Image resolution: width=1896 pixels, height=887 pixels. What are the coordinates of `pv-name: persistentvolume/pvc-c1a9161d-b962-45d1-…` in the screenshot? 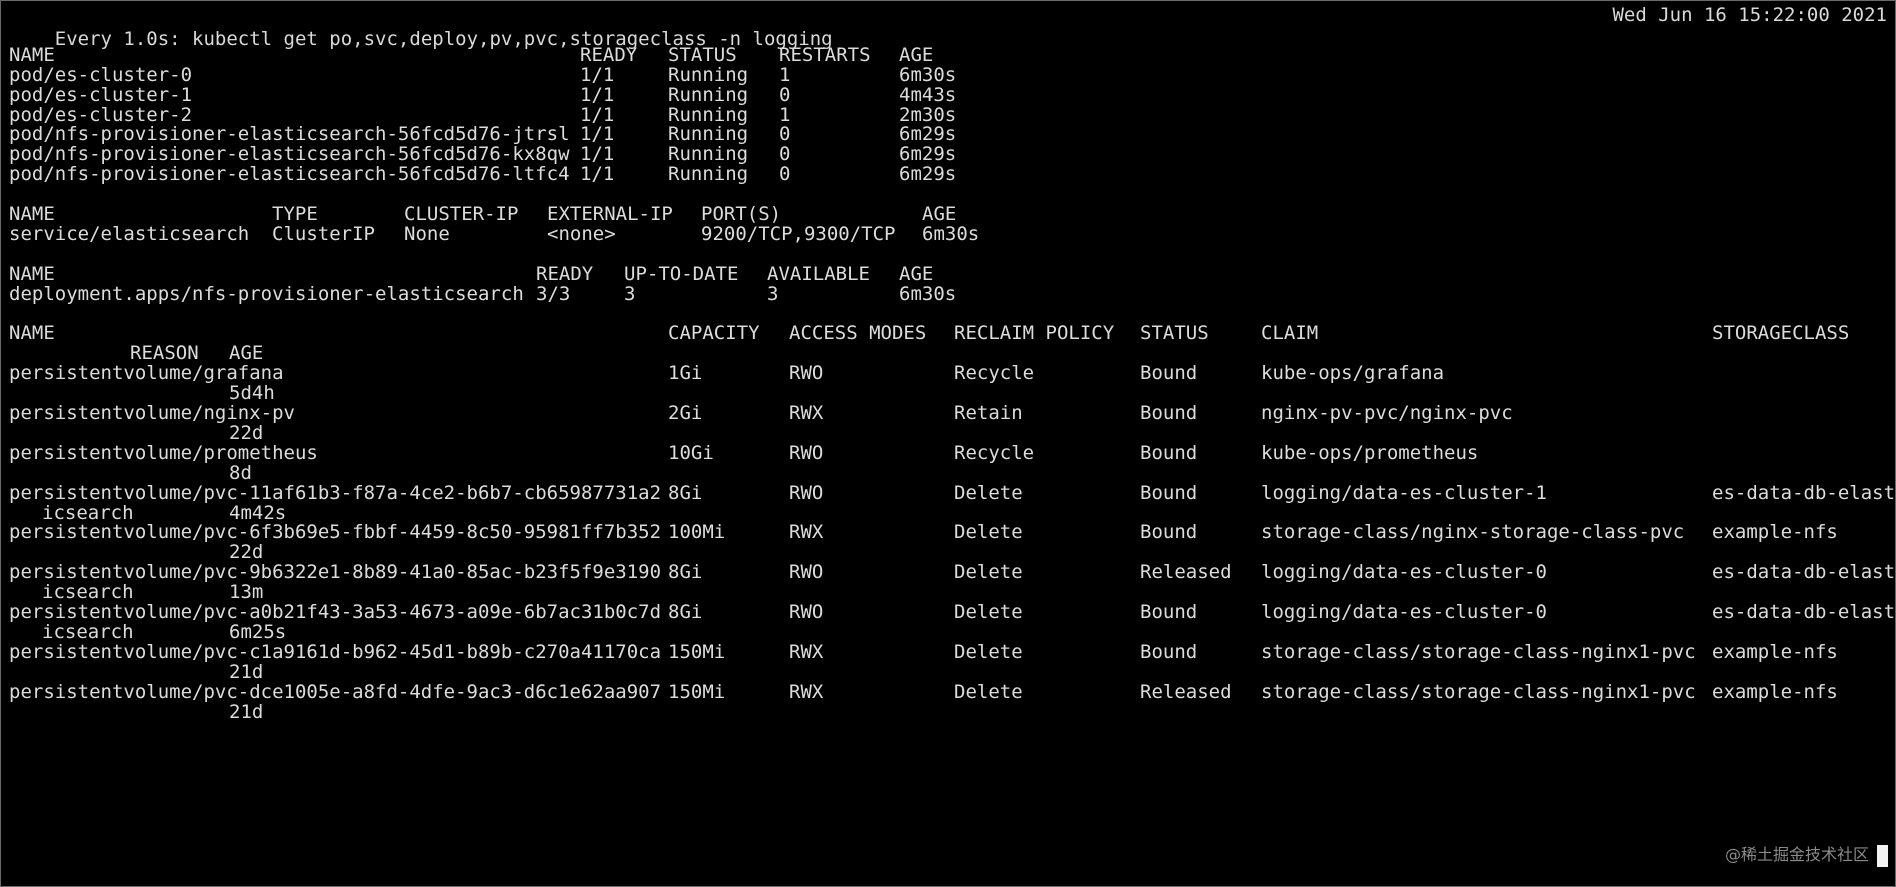 It's located at (335, 651).